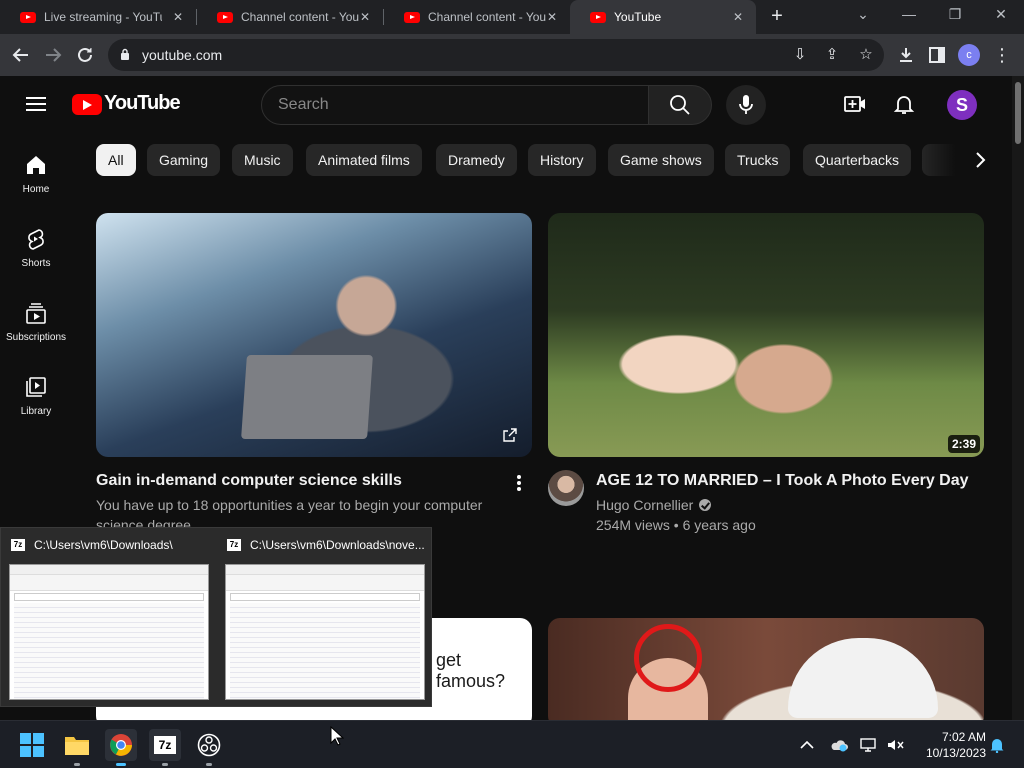 The height and width of the screenshot is (768, 1024). I want to click on taskbar-file-explorer, so click(77, 747).